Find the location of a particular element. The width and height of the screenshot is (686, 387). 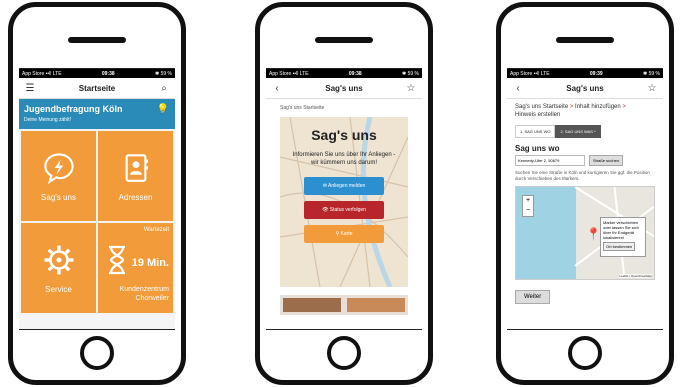

tab-sag-uns-wo: 1. SAG UNS WO is located at coordinates (535, 131).